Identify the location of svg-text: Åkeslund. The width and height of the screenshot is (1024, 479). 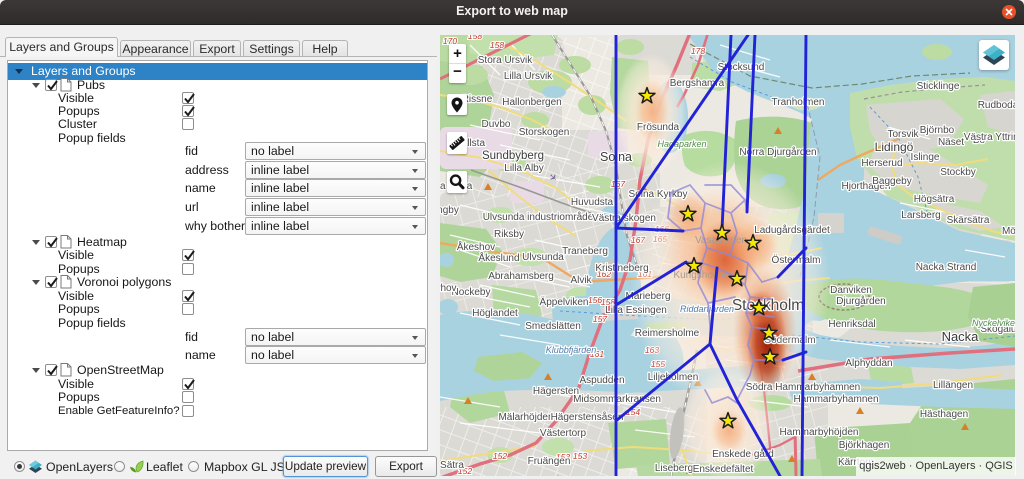
(498, 257).